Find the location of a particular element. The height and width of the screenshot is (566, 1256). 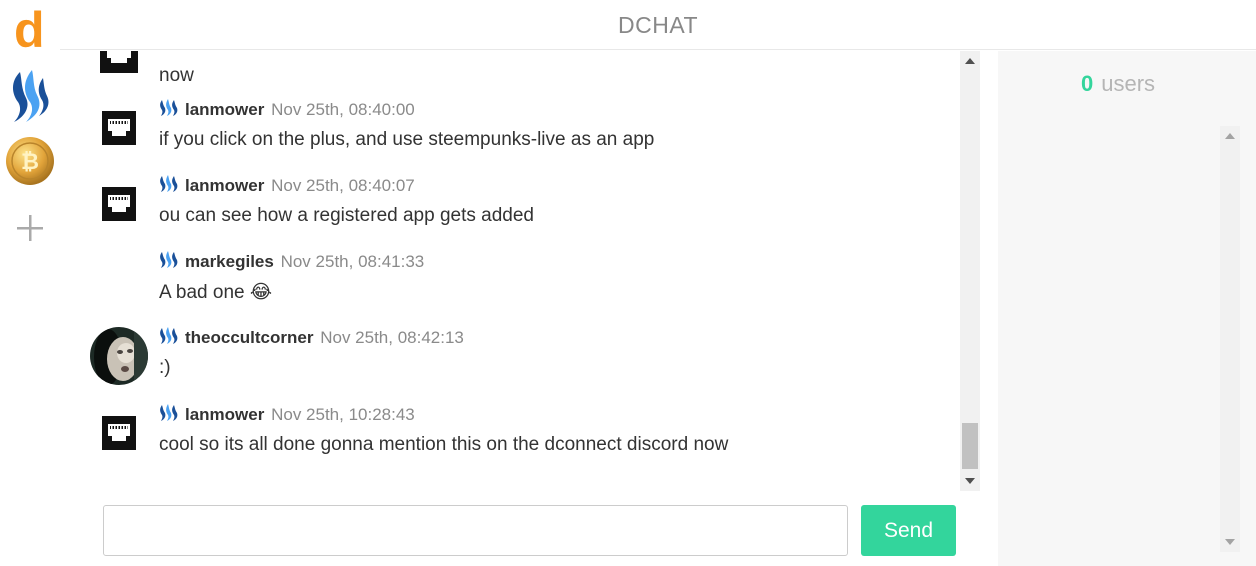

chat-header: DCHAT is located at coordinates (658, 25).